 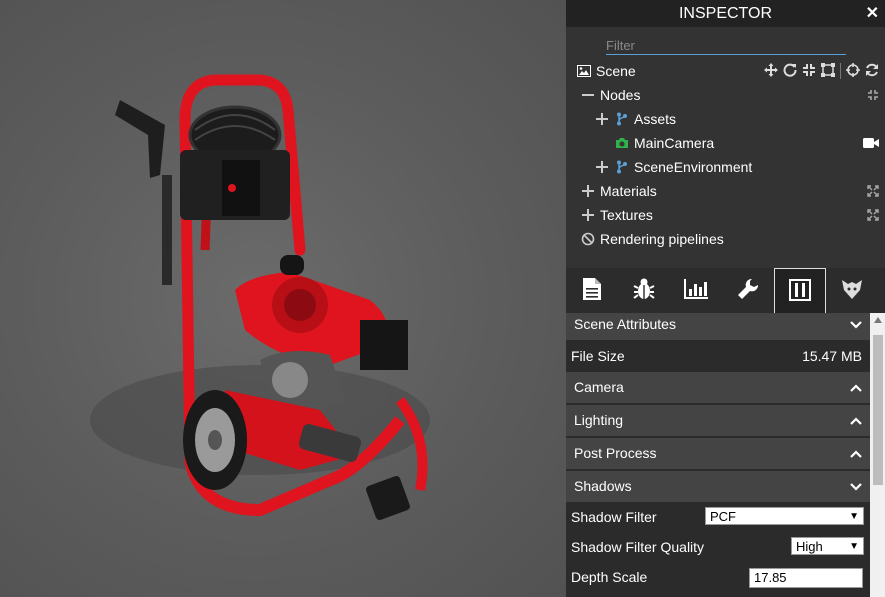 I want to click on scale-gizmo-icon, so click(x=809, y=71).